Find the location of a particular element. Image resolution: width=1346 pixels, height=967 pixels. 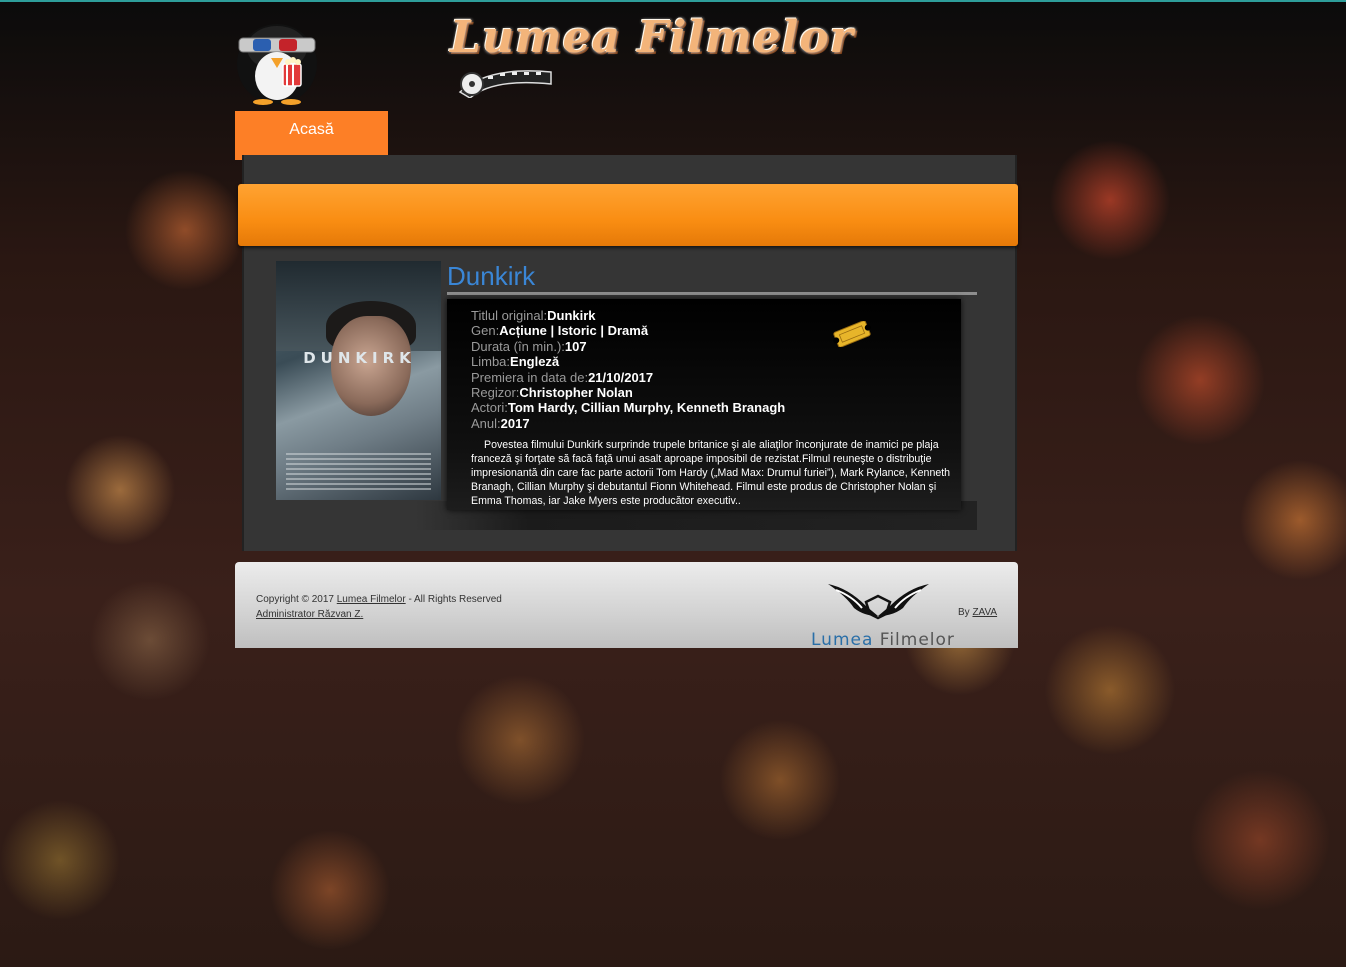

wings-mask-icon is located at coordinates (878, 602).